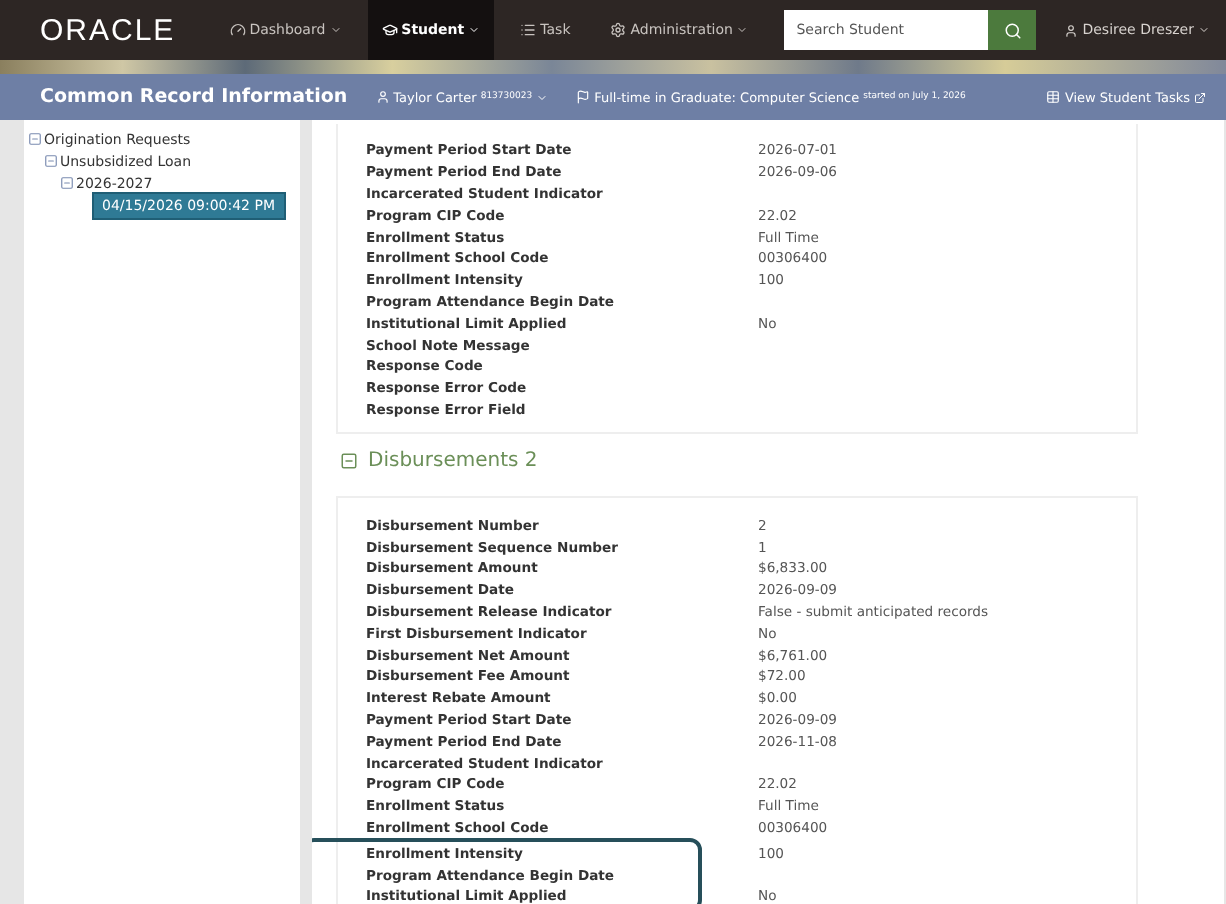  What do you see at coordinates (583, 97) in the screenshot?
I see `flag-icon` at bounding box center [583, 97].